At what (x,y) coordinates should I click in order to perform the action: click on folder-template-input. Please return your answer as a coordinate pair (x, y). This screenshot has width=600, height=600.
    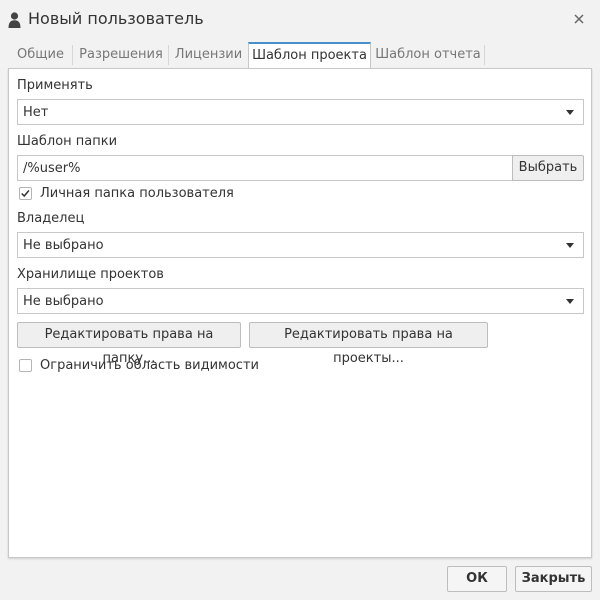
    Looking at the image, I should click on (265, 168).